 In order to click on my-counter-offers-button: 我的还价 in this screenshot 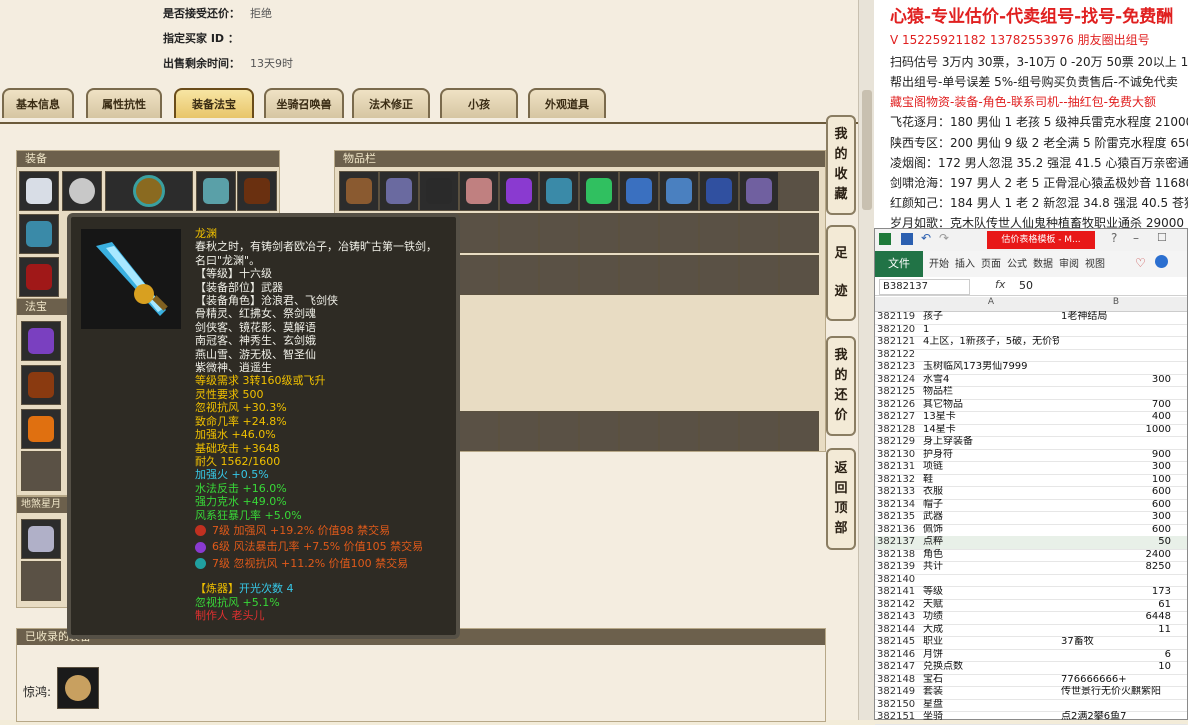, I will do `click(841, 386)`.